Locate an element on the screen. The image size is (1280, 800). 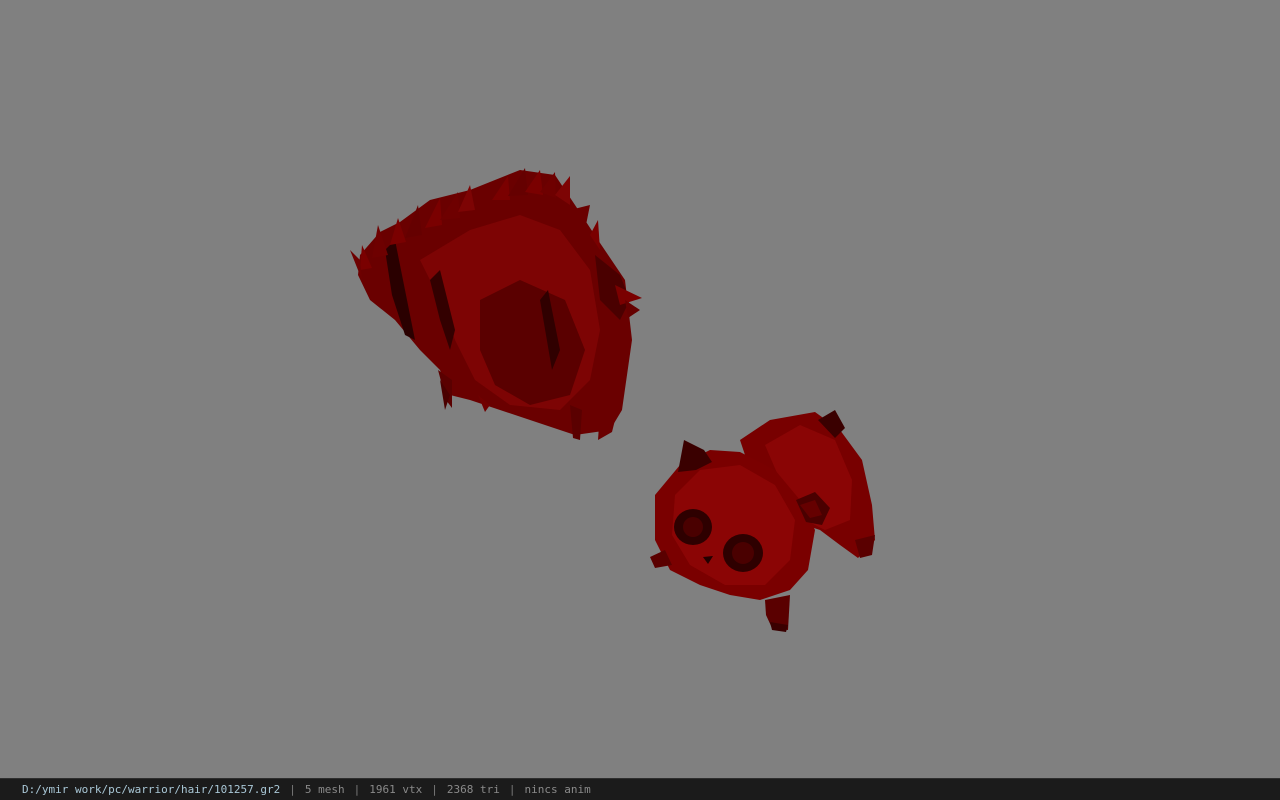
hair-mesh is located at coordinates (496, 304).